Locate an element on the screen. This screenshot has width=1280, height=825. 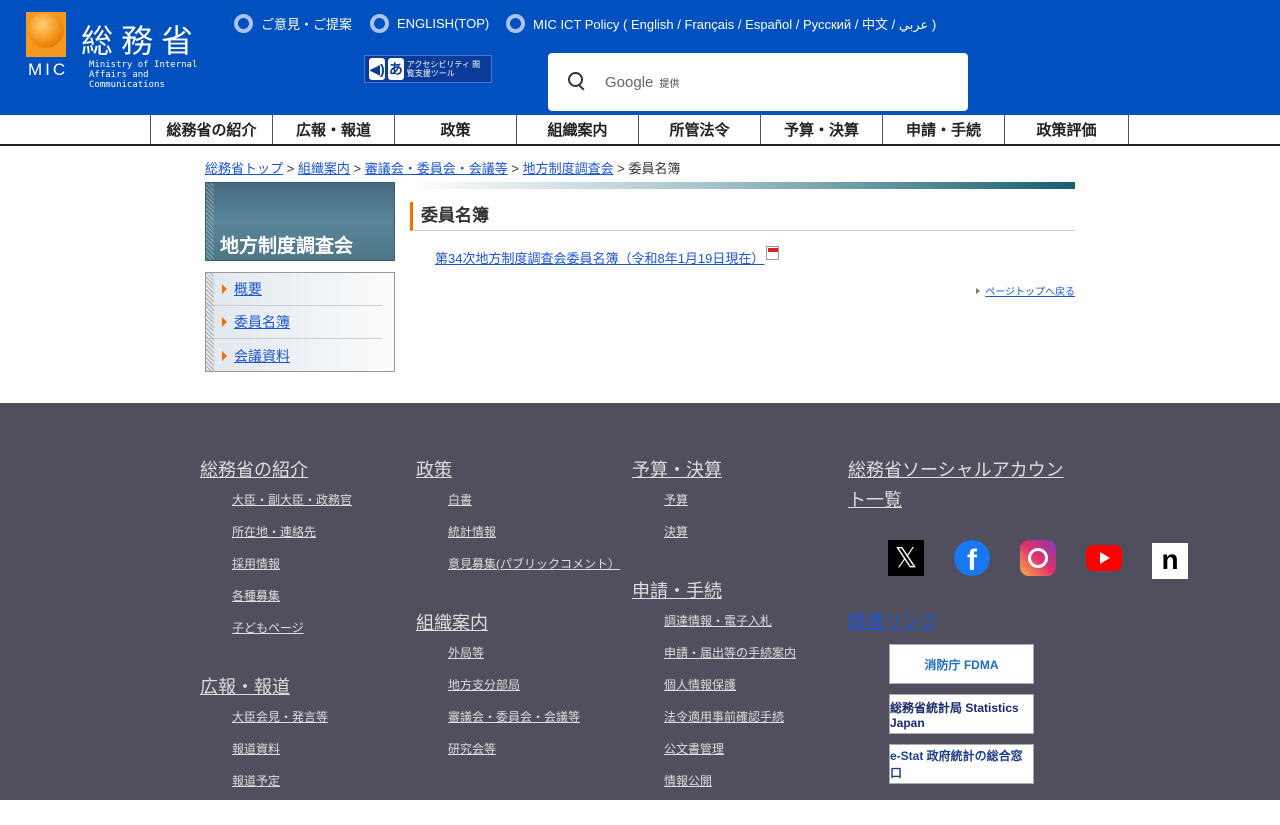
note-icon: n is located at coordinates (1170, 561).